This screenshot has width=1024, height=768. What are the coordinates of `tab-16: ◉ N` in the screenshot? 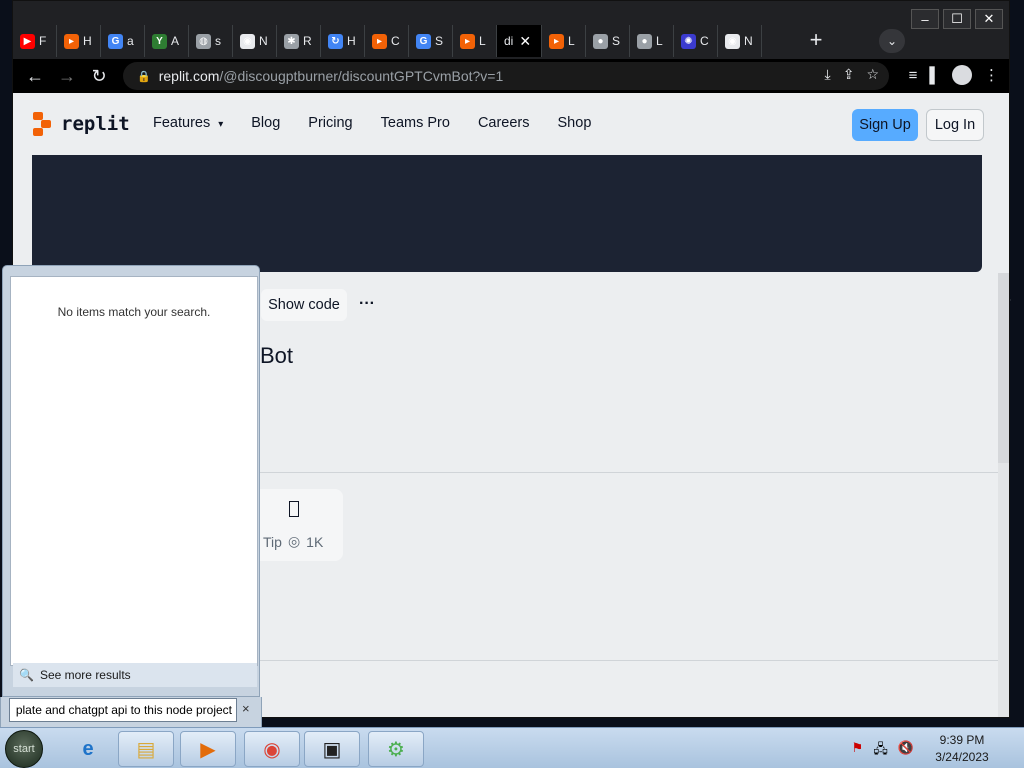 It's located at (740, 41).